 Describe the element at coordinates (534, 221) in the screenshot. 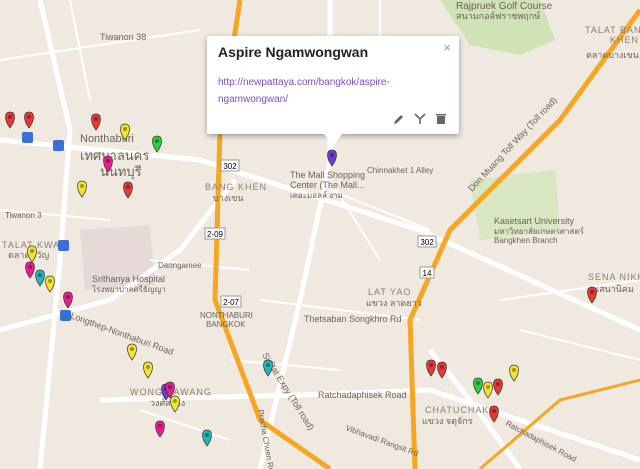

I see `label-kasetsart-1: Kasetsart University` at that location.